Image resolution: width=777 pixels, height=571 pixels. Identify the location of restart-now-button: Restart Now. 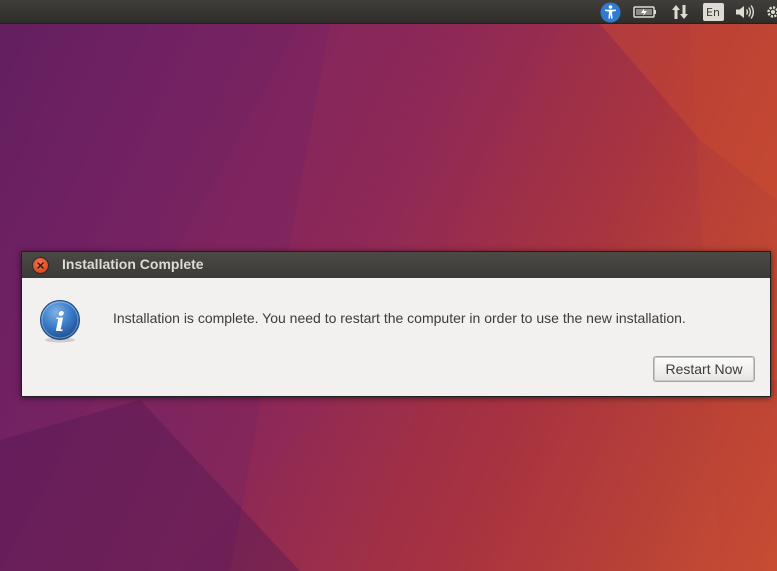
(704, 369).